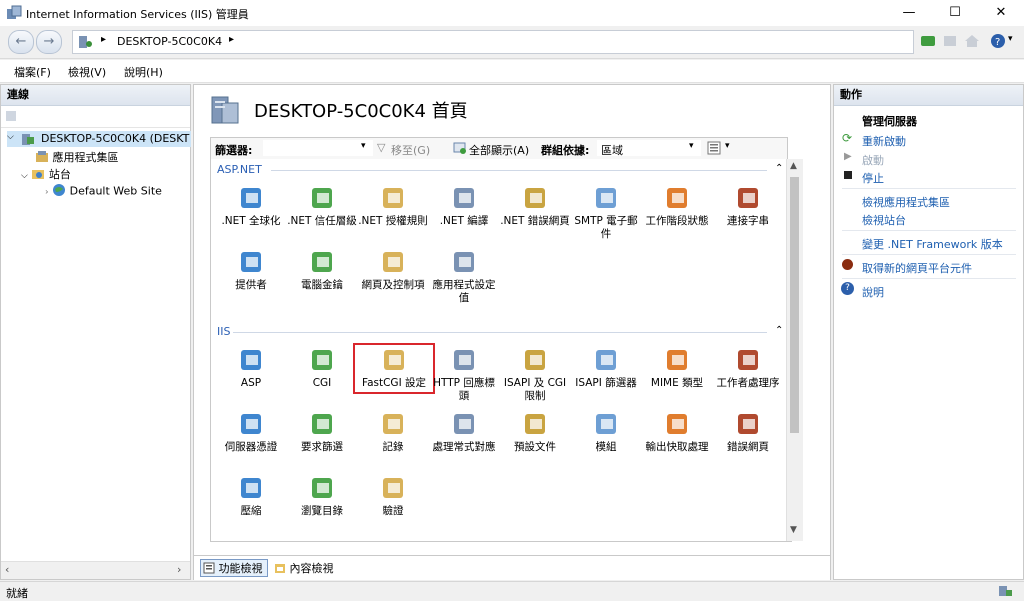 The width and height of the screenshot is (1024, 601). Describe the element at coordinates (493, 42) in the screenshot. I see `address-box: ▸ DESKTOP-5C0C0K4 ▸` at that location.